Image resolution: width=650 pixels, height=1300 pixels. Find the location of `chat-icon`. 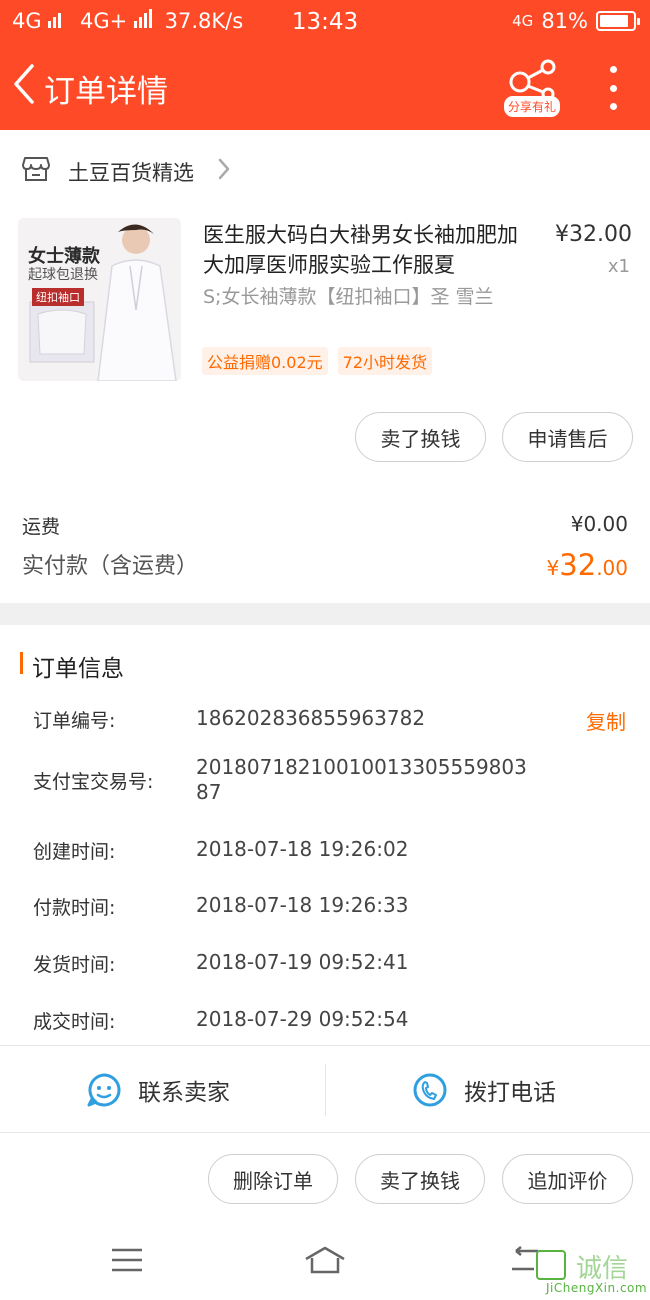

chat-icon is located at coordinates (104, 1090).